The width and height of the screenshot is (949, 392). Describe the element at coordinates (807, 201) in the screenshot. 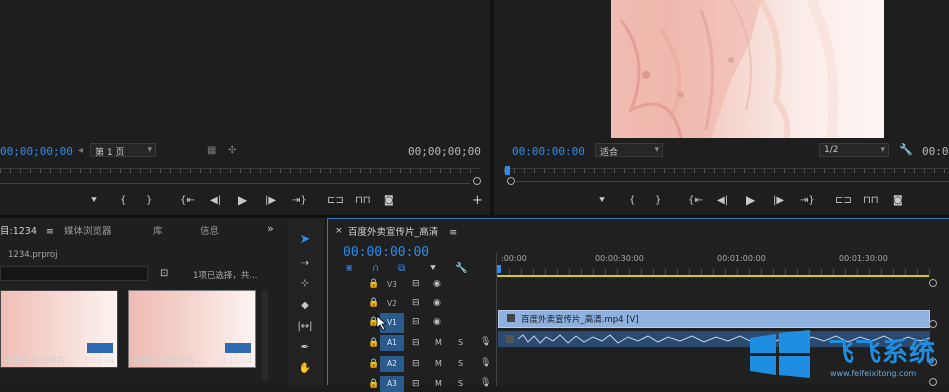

I see `program-go-to-out-icon: ⇥}` at that location.